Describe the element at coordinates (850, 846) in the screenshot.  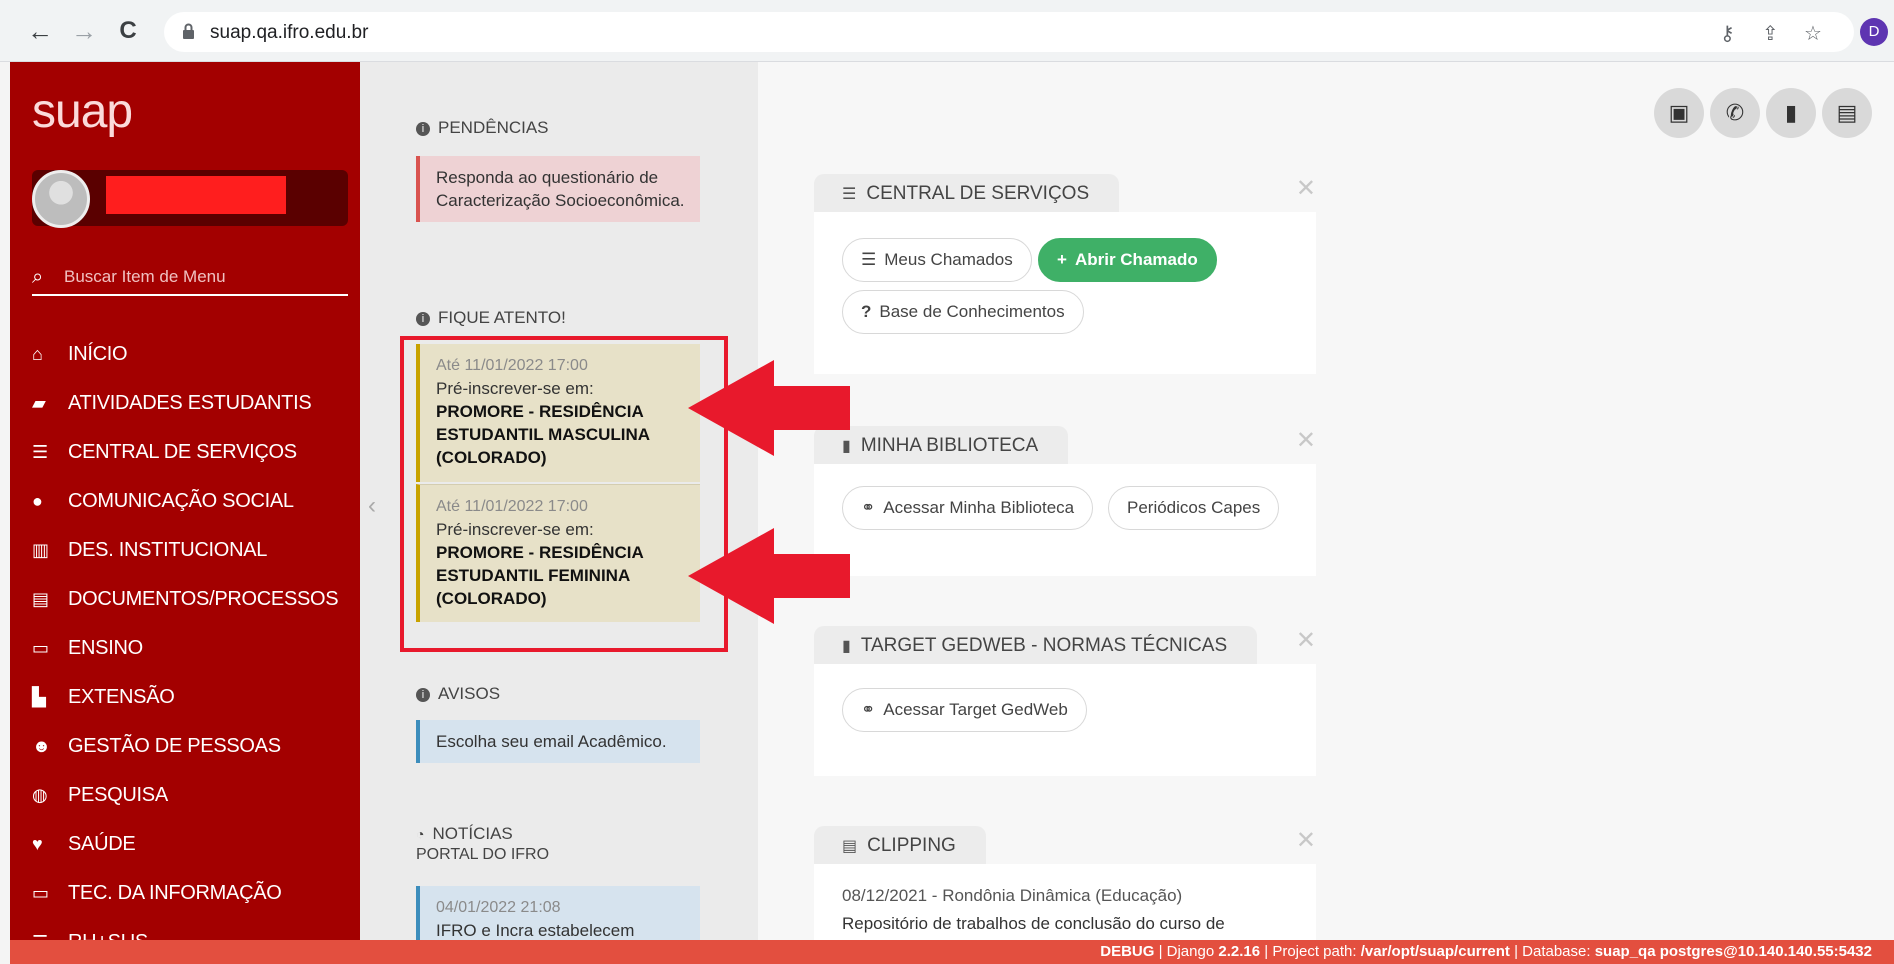
I see `newspaper-icon: ▤` at that location.